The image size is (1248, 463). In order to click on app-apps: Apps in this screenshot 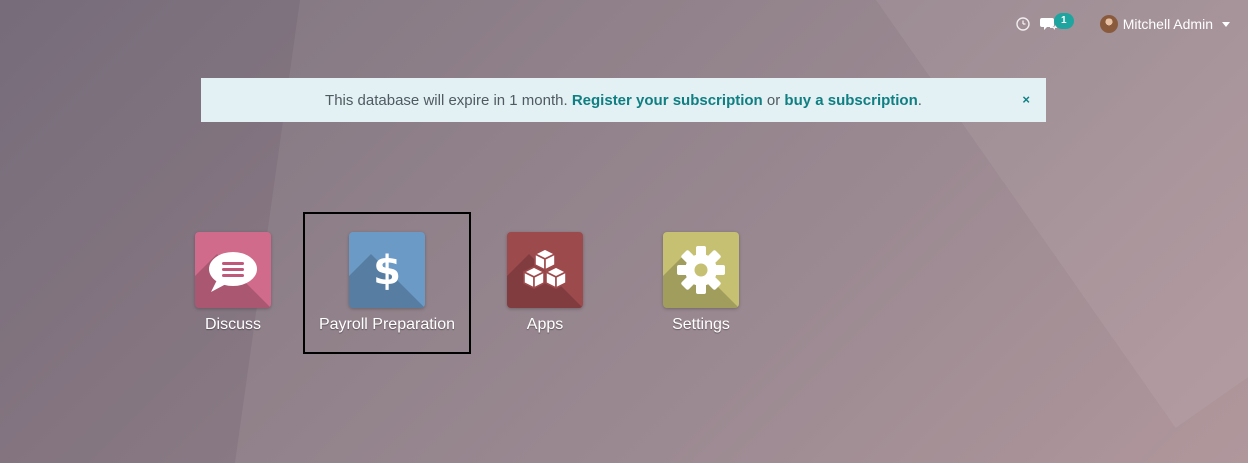, I will do `click(545, 283)`.